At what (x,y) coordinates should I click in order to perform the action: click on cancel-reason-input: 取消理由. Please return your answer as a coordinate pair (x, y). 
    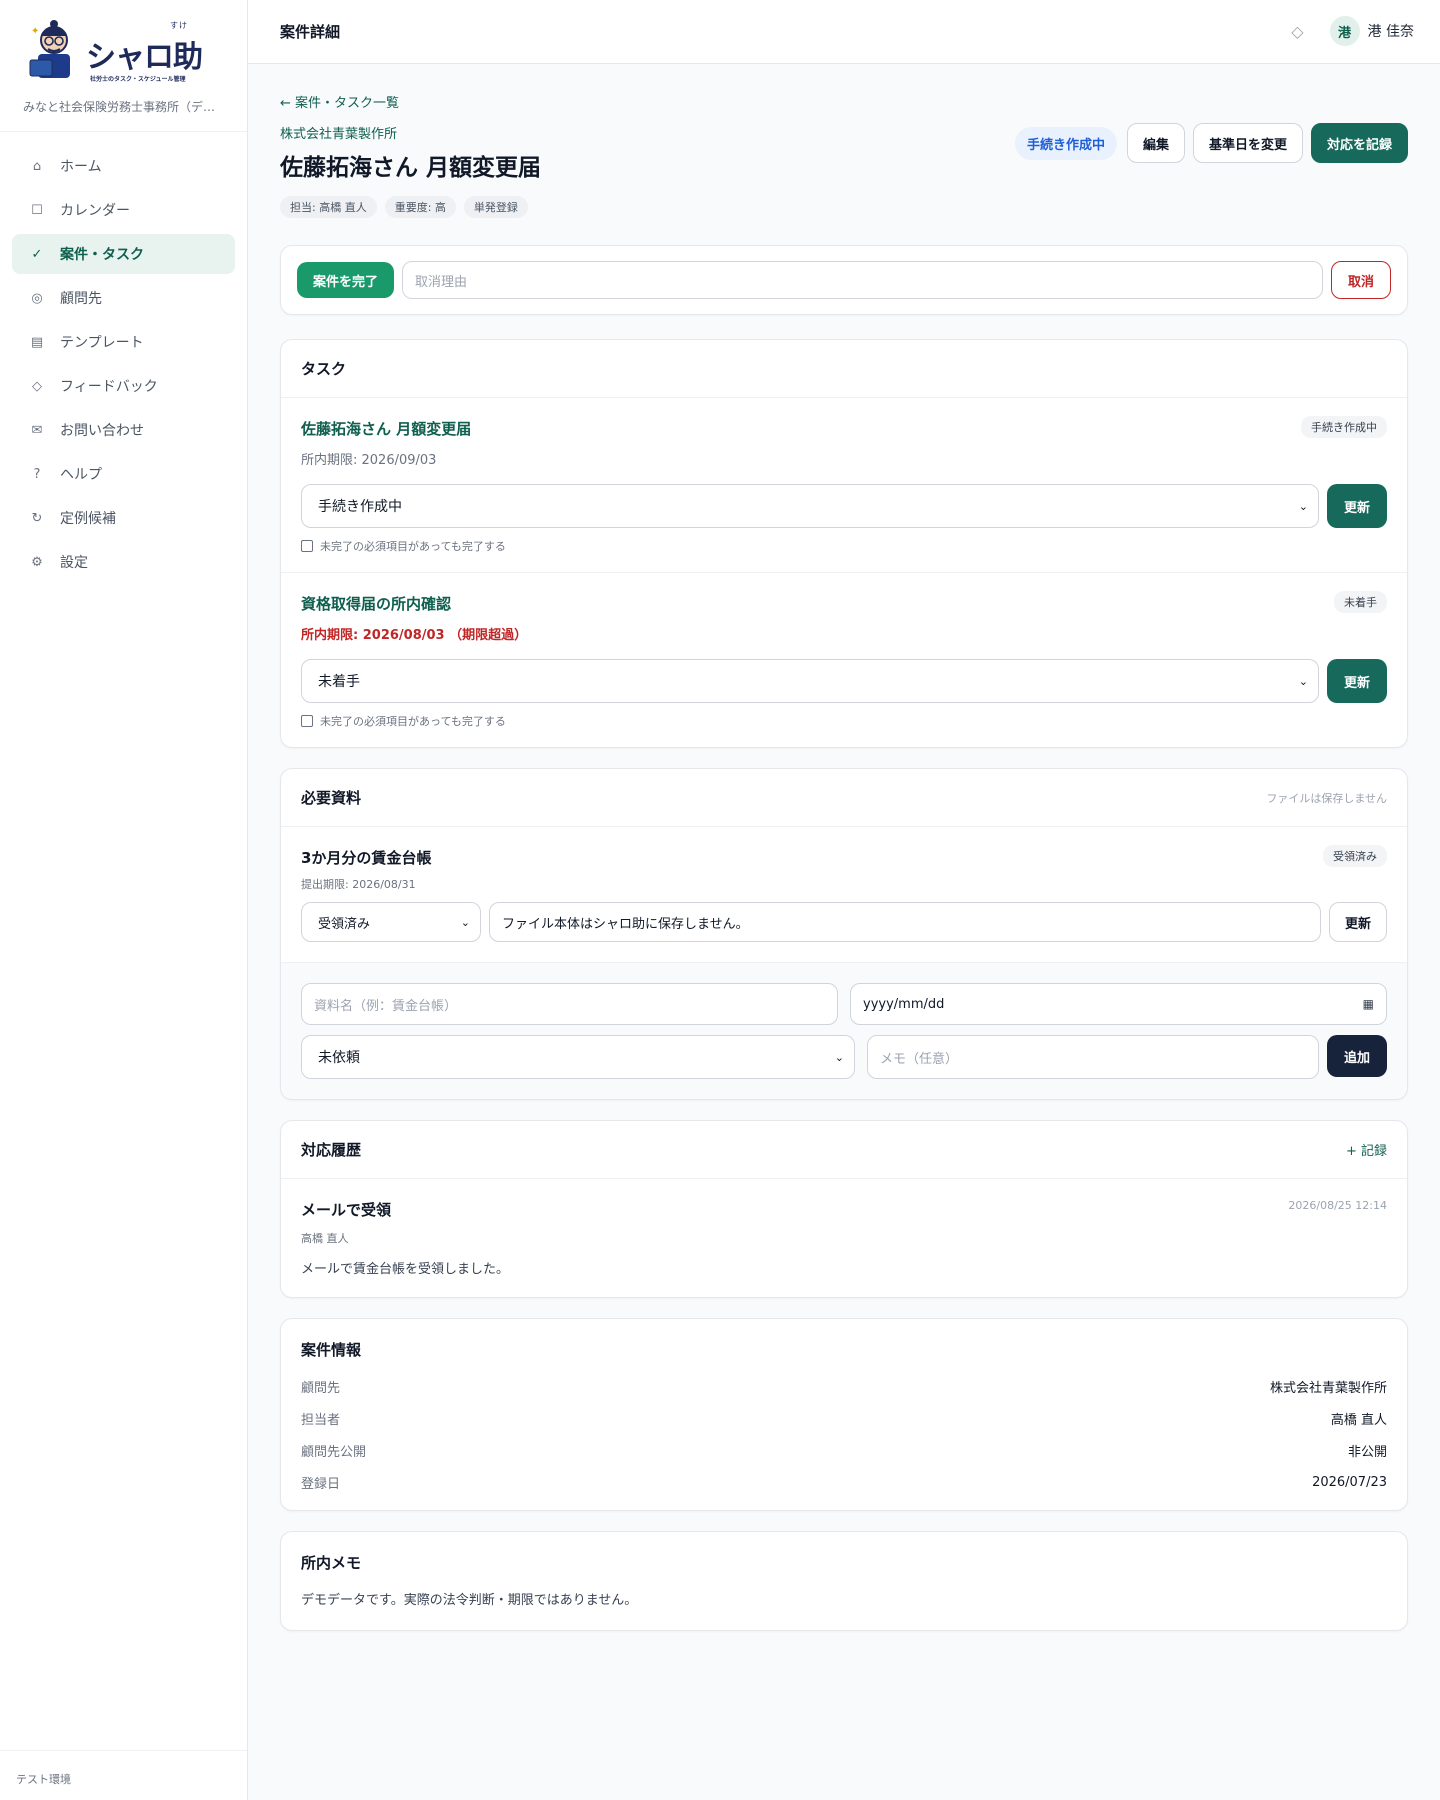
    Looking at the image, I should click on (862, 280).